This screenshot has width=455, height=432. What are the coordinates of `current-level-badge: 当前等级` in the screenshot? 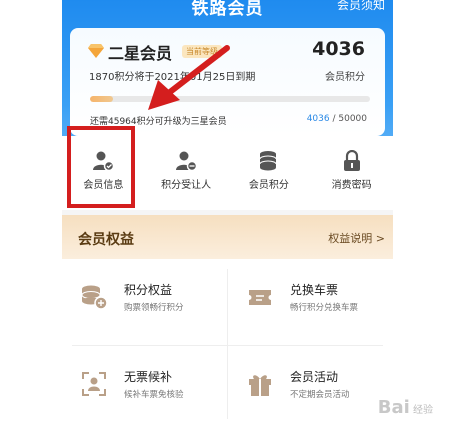 It's located at (202, 51).